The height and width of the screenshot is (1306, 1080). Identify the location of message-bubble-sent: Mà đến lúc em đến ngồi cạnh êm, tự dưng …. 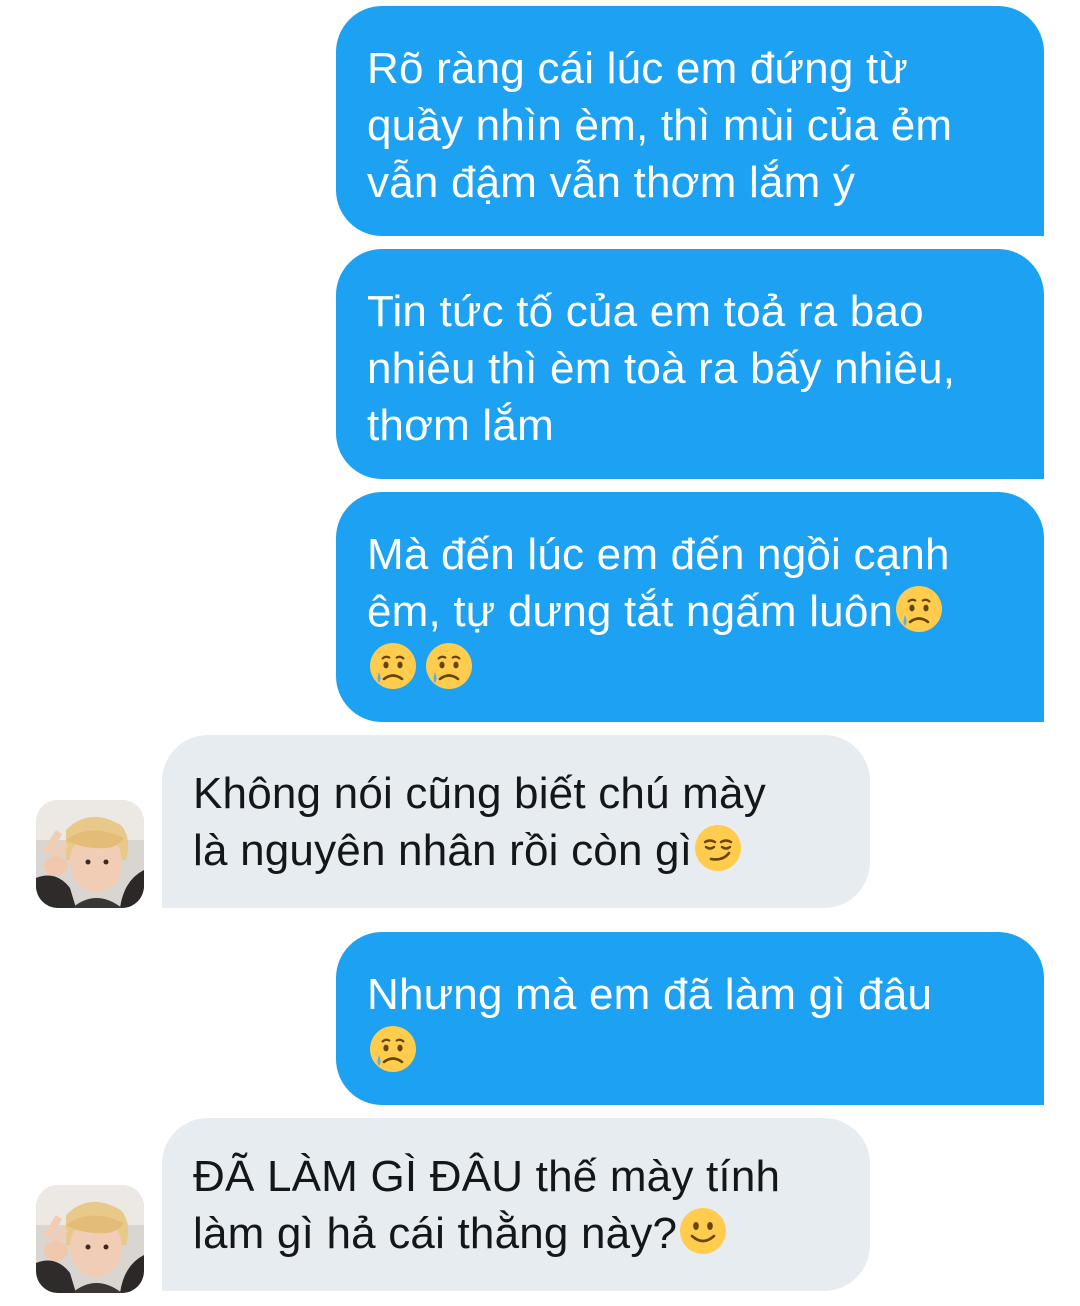
(690, 607).